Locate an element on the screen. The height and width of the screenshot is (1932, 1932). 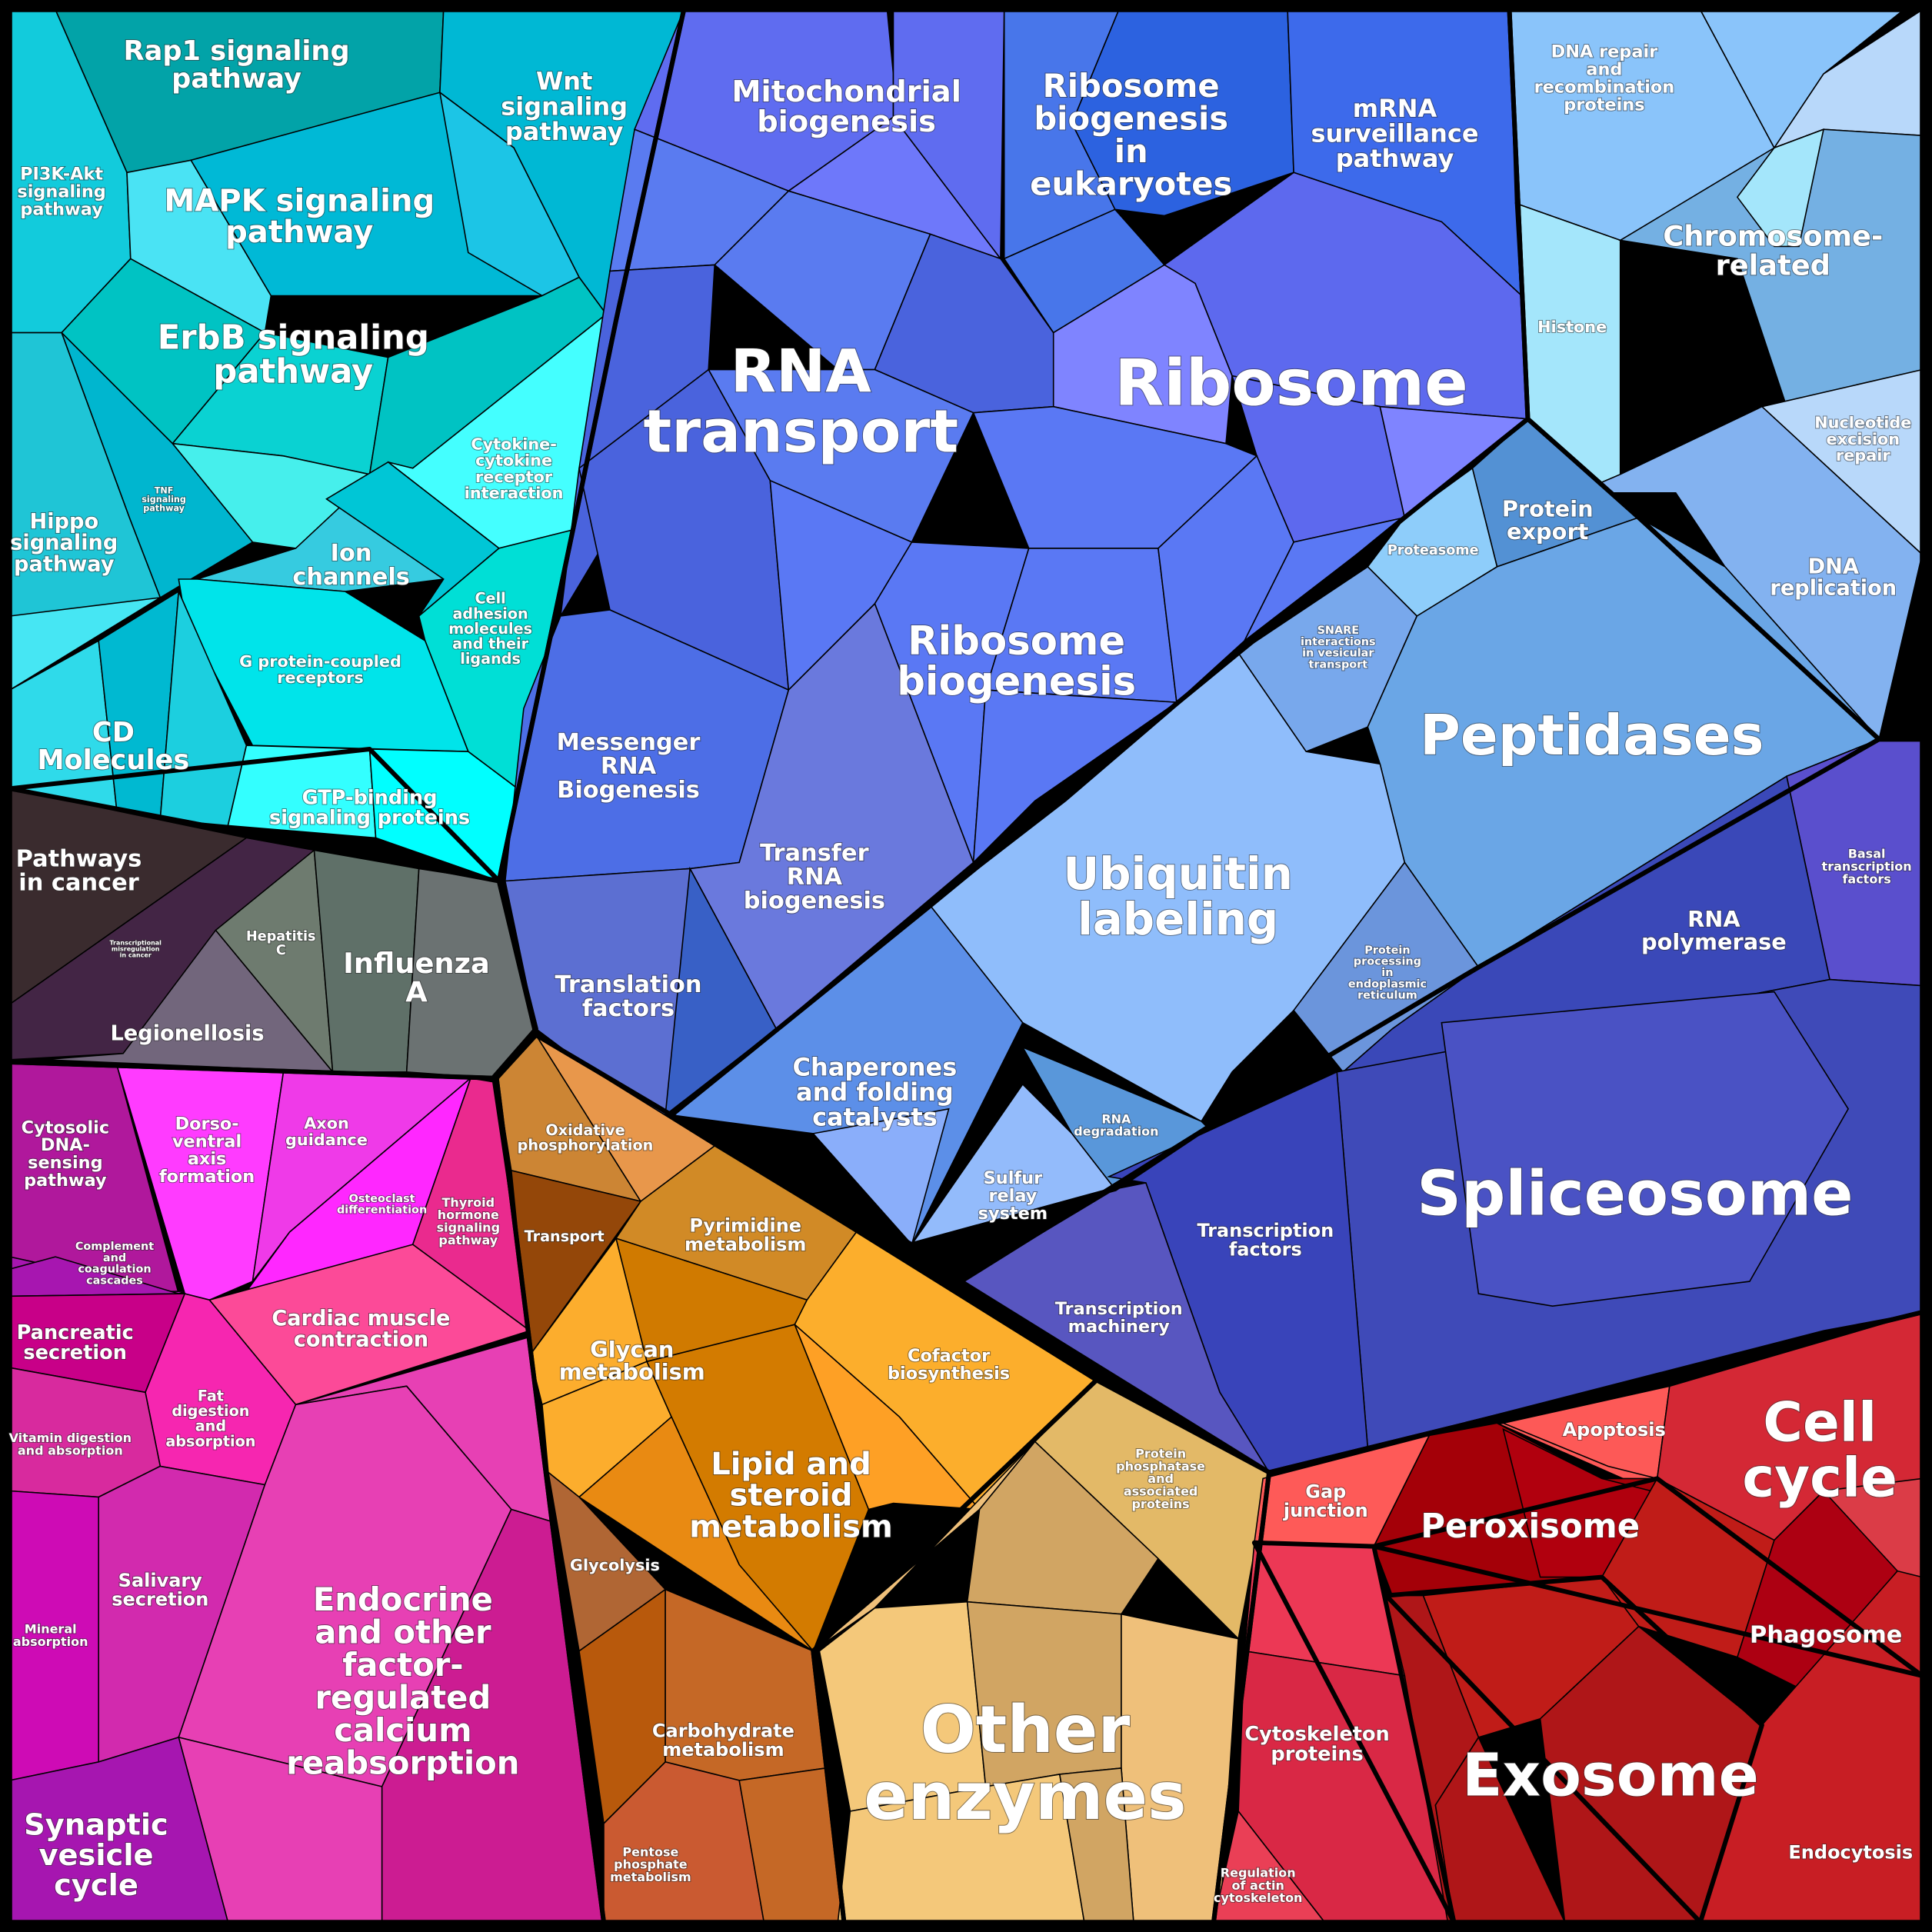
label-cytokine: Cytokine-cytokine receptor interaction is located at coordinates (514, 468).